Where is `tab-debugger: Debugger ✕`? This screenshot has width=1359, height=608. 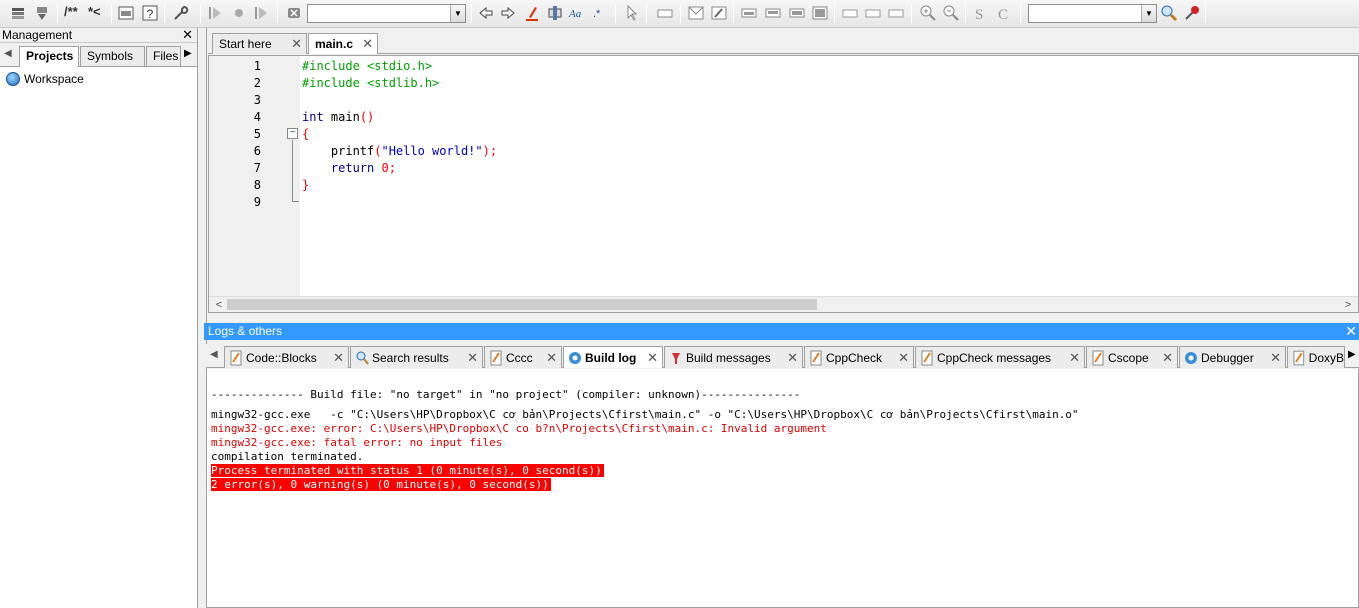
tab-debugger: Debugger ✕ is located at coordinates (1232, 357).